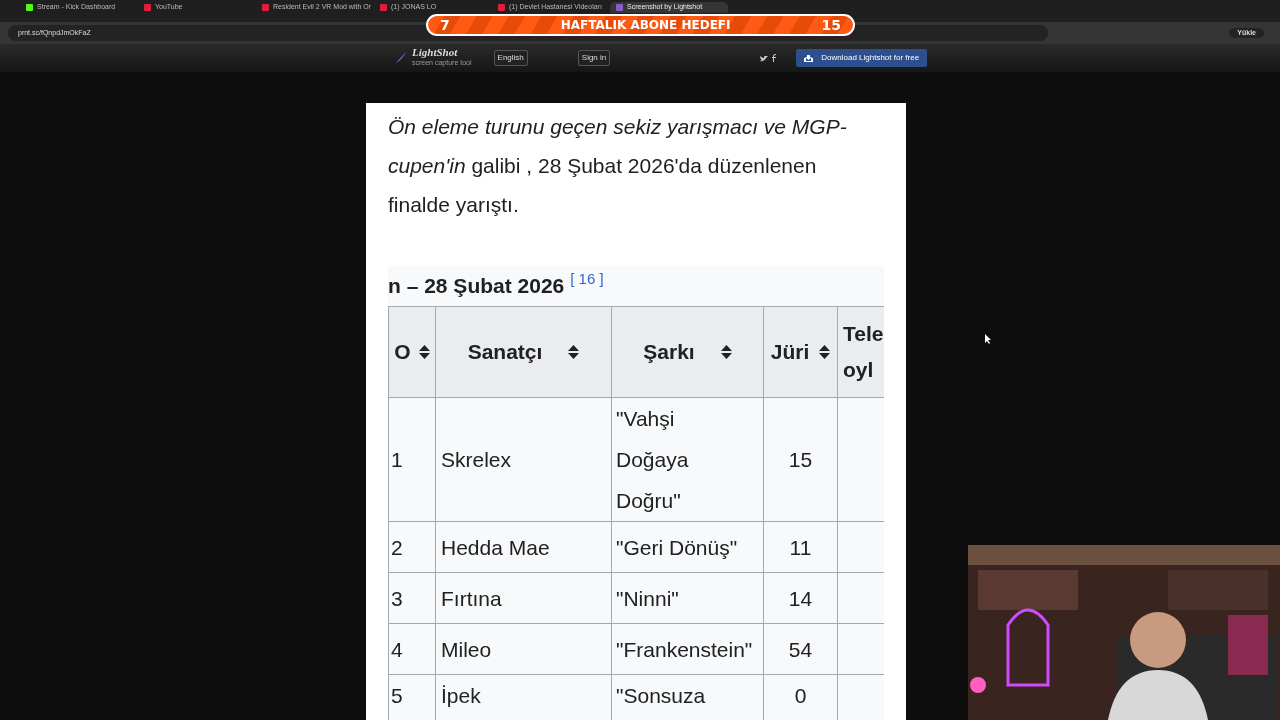  Describe the element at coordinates (618, 166) in the screenshot. I see `article-paragraph: Ön eleme turunu geçen sekiz yarışmacı ve MGP-cupen'in galibi , 28 Şubat 2026'da düzenlenen finalde yarıştı.` at that location.